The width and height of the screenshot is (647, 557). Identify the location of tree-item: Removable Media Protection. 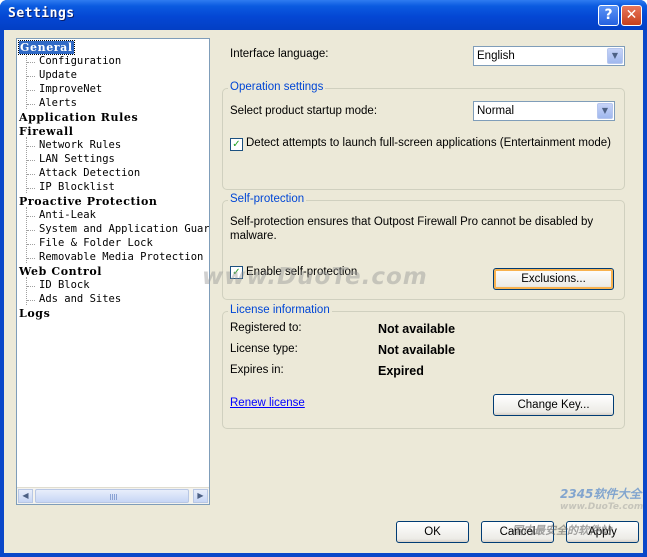
(121, 257).